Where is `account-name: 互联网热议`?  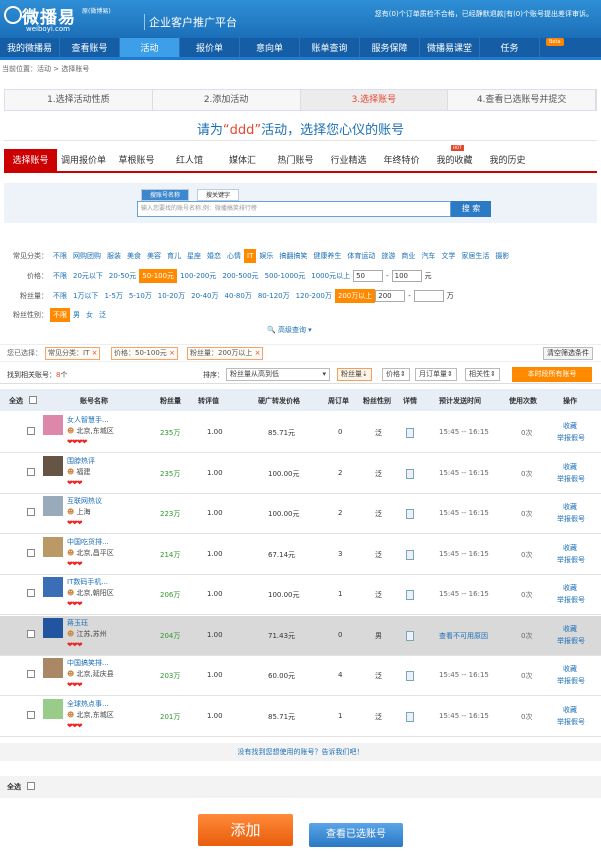 account-name: 互联网热议 is located at coordinates (84, 501).